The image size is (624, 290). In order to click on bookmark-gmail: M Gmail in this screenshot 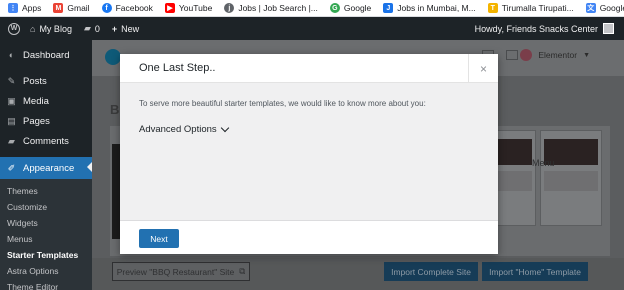, I will do `click(71, 8)`.